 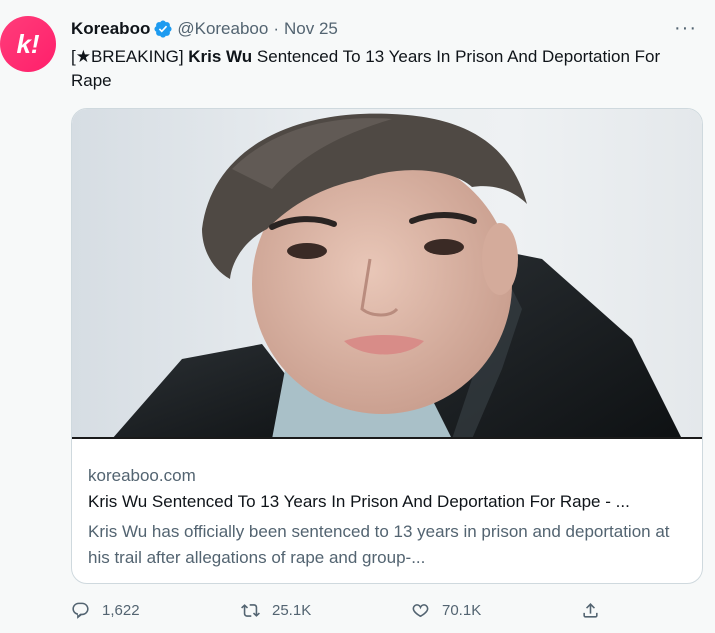 What do you see at coordinates (130, 56) in the screenshot?
I see `tweet-text-prefix: [★BREAKING]` at bounding box center [130, 56].